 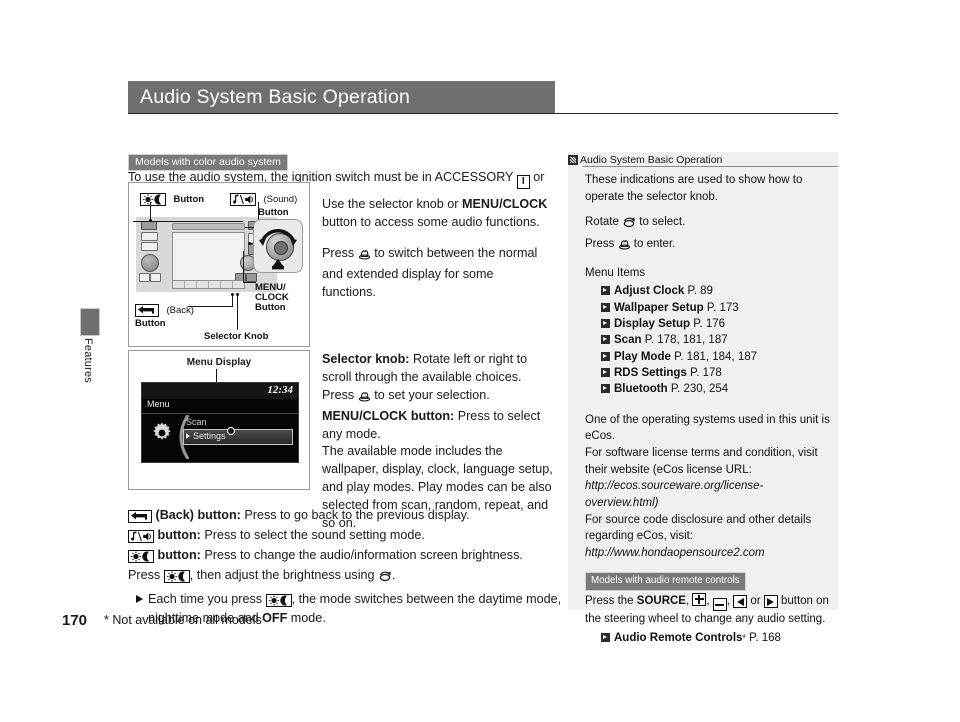 I want to click on ecos-url-2: http://www.hondaopensource2.com, so click(x=710, y=553).